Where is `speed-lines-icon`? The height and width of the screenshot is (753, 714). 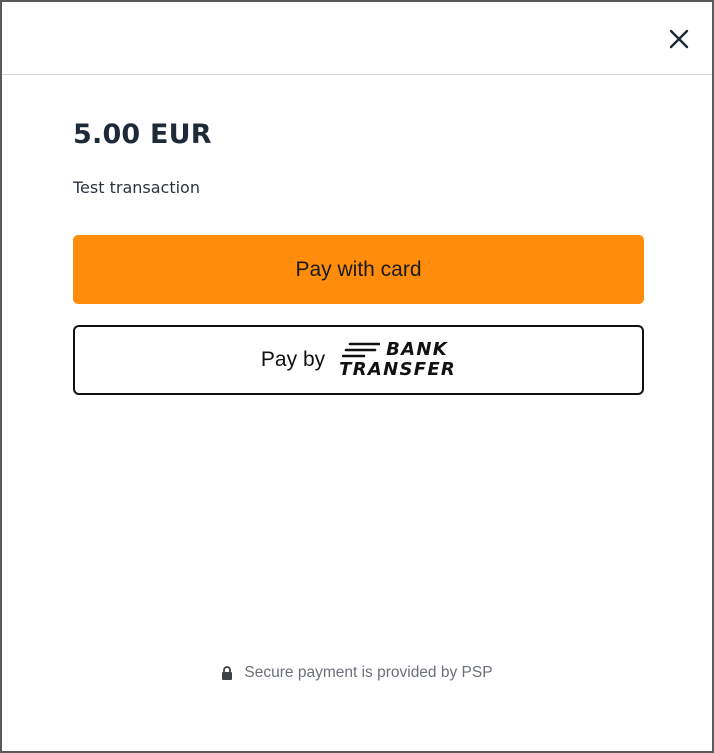 speed-lines-icon is located at coordinates (361, 350).